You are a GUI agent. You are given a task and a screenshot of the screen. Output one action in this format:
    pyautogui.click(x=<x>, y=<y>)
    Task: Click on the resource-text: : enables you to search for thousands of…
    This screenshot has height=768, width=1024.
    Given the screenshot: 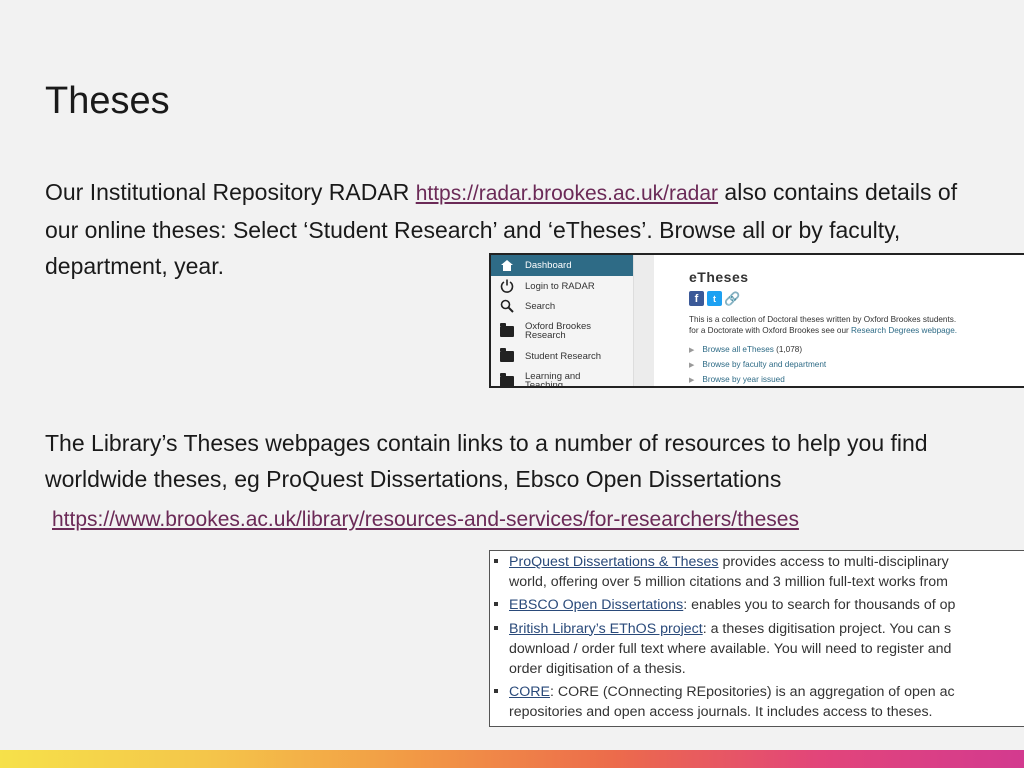 What is the action you would take?
    pyautogui.click(x=819, y=605)
    